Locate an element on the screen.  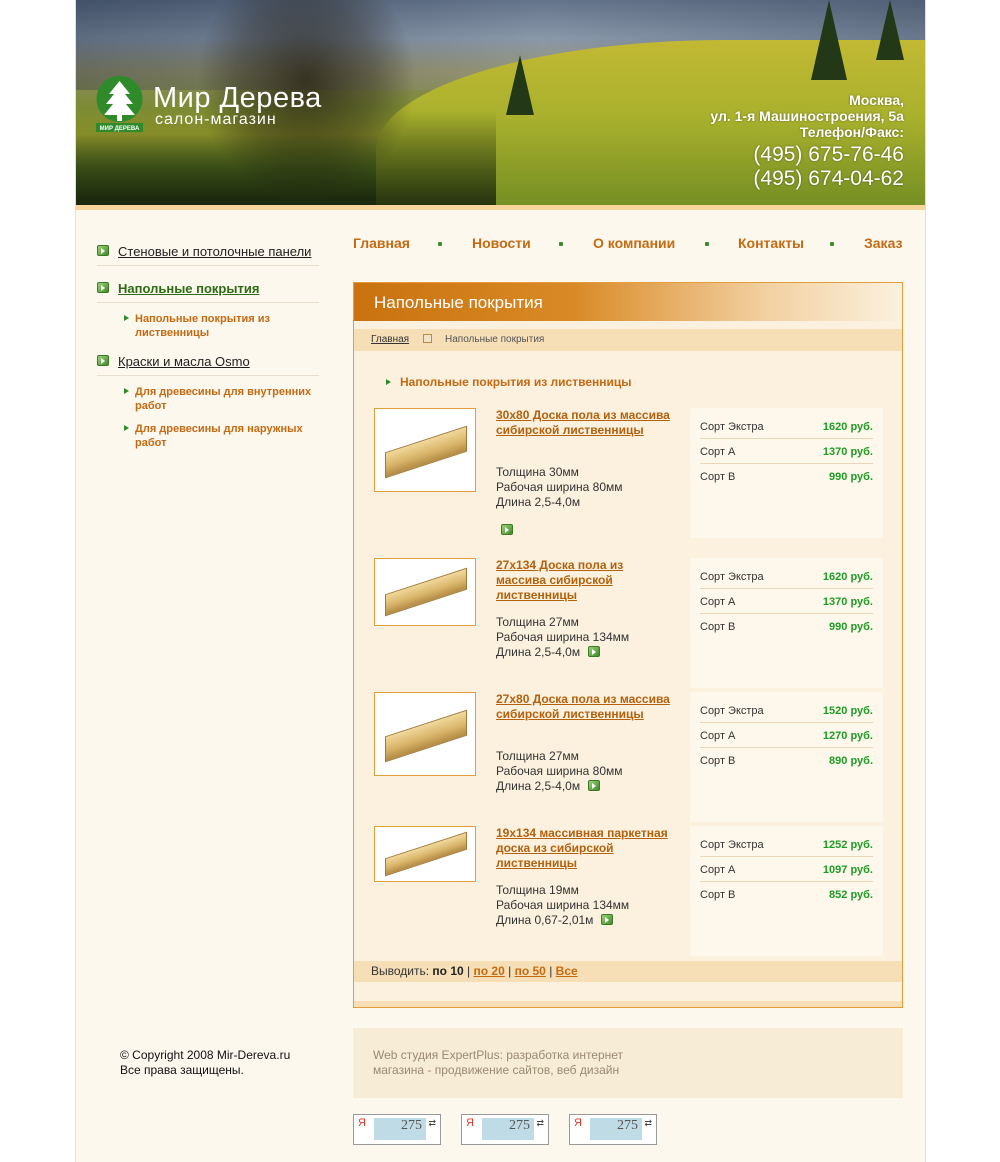
spec-width: Рабочая ширина 134мм is located at coordinates (563, 637).